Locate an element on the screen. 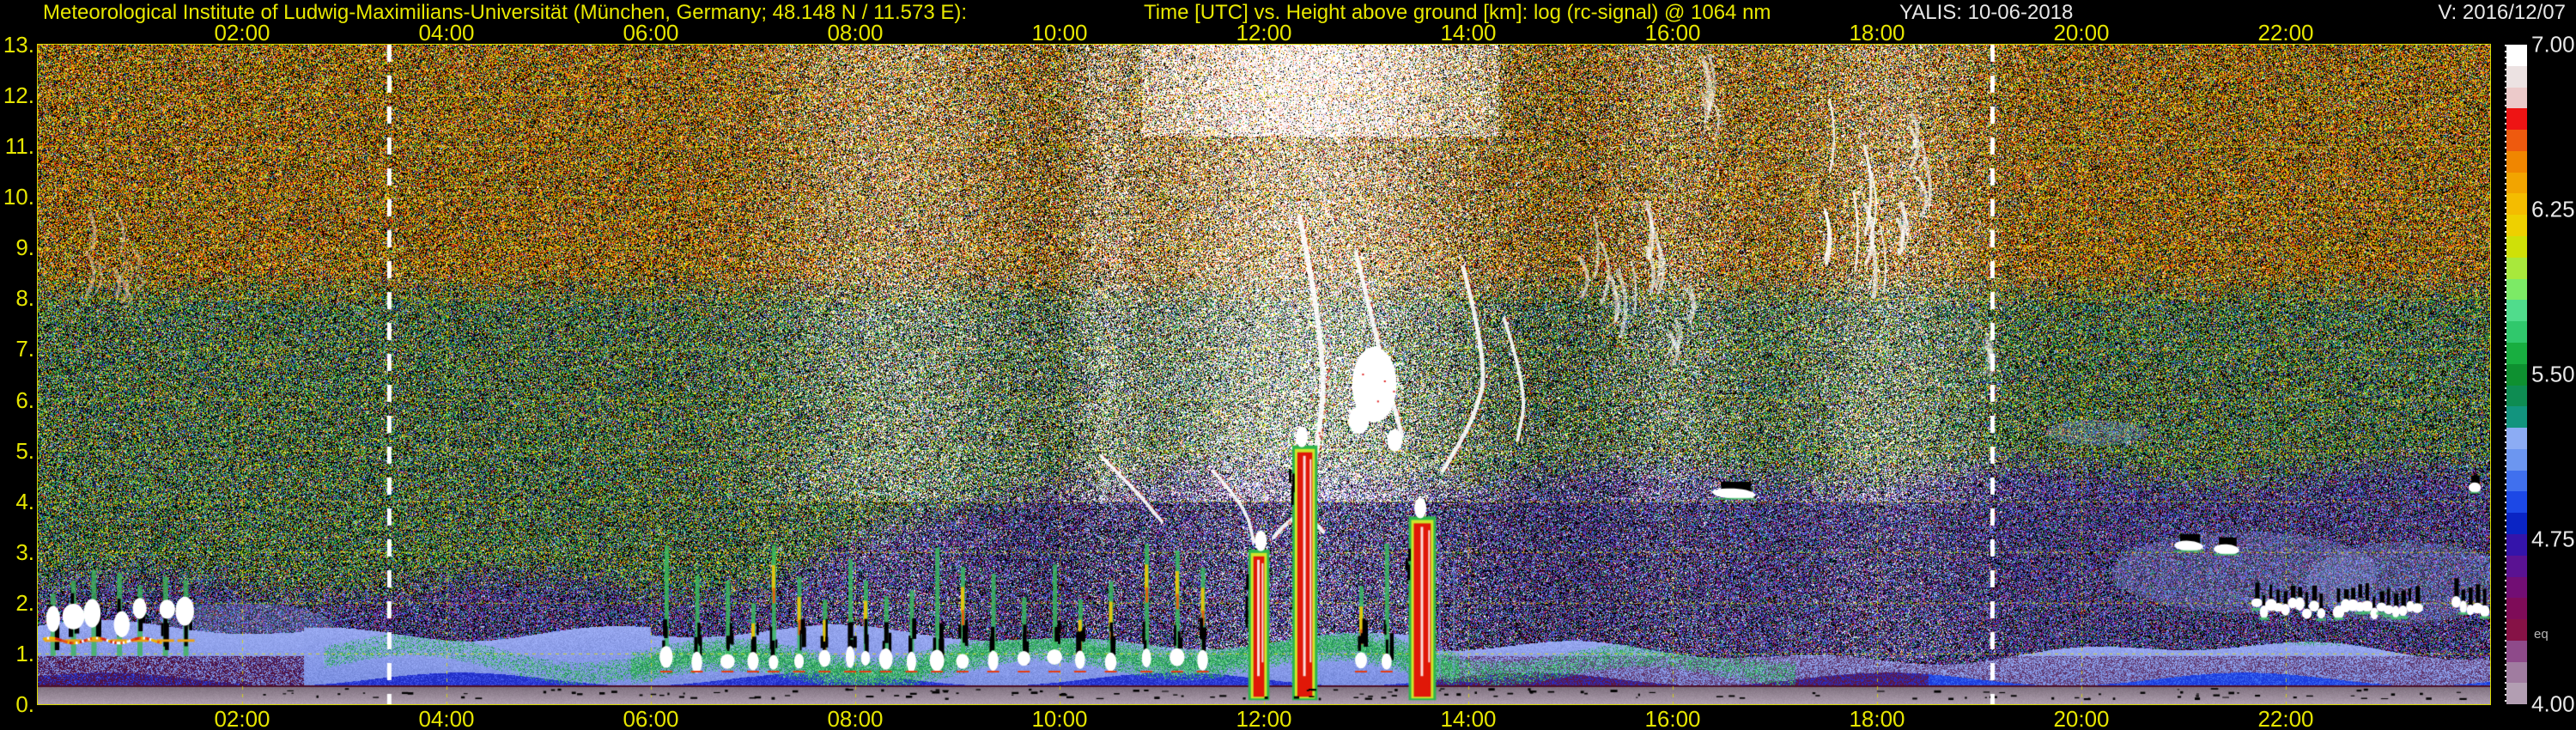 The width and height of the screenshot is (2576, 730). y-tick-label: 11. is located at coordinates (19, 146).